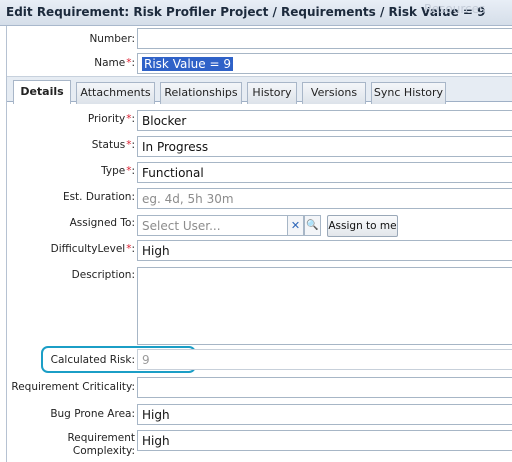  What do you see at coordinates (73, 387) in the screenshot?
I see `requirement-criticality-label: Requirement Criticality:` at bounding box center [73, 387].